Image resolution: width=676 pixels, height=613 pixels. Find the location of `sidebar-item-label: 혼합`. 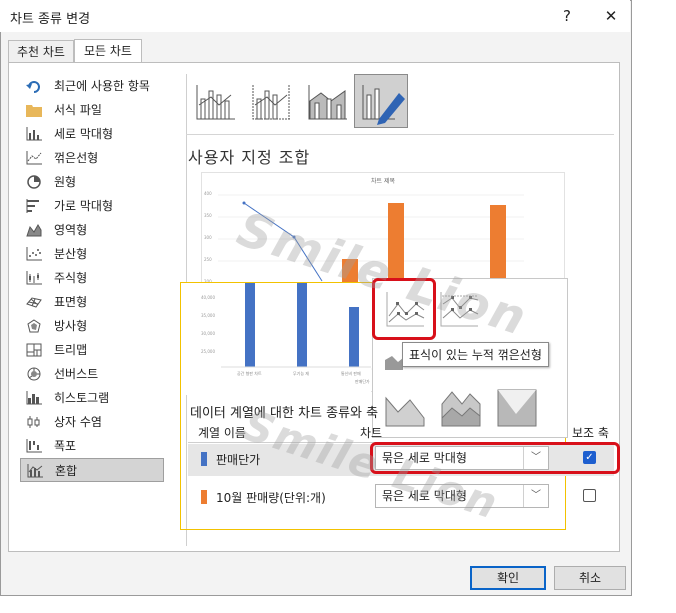

sidebar-item-label: 혼합 is located at coordinates (66, 471).